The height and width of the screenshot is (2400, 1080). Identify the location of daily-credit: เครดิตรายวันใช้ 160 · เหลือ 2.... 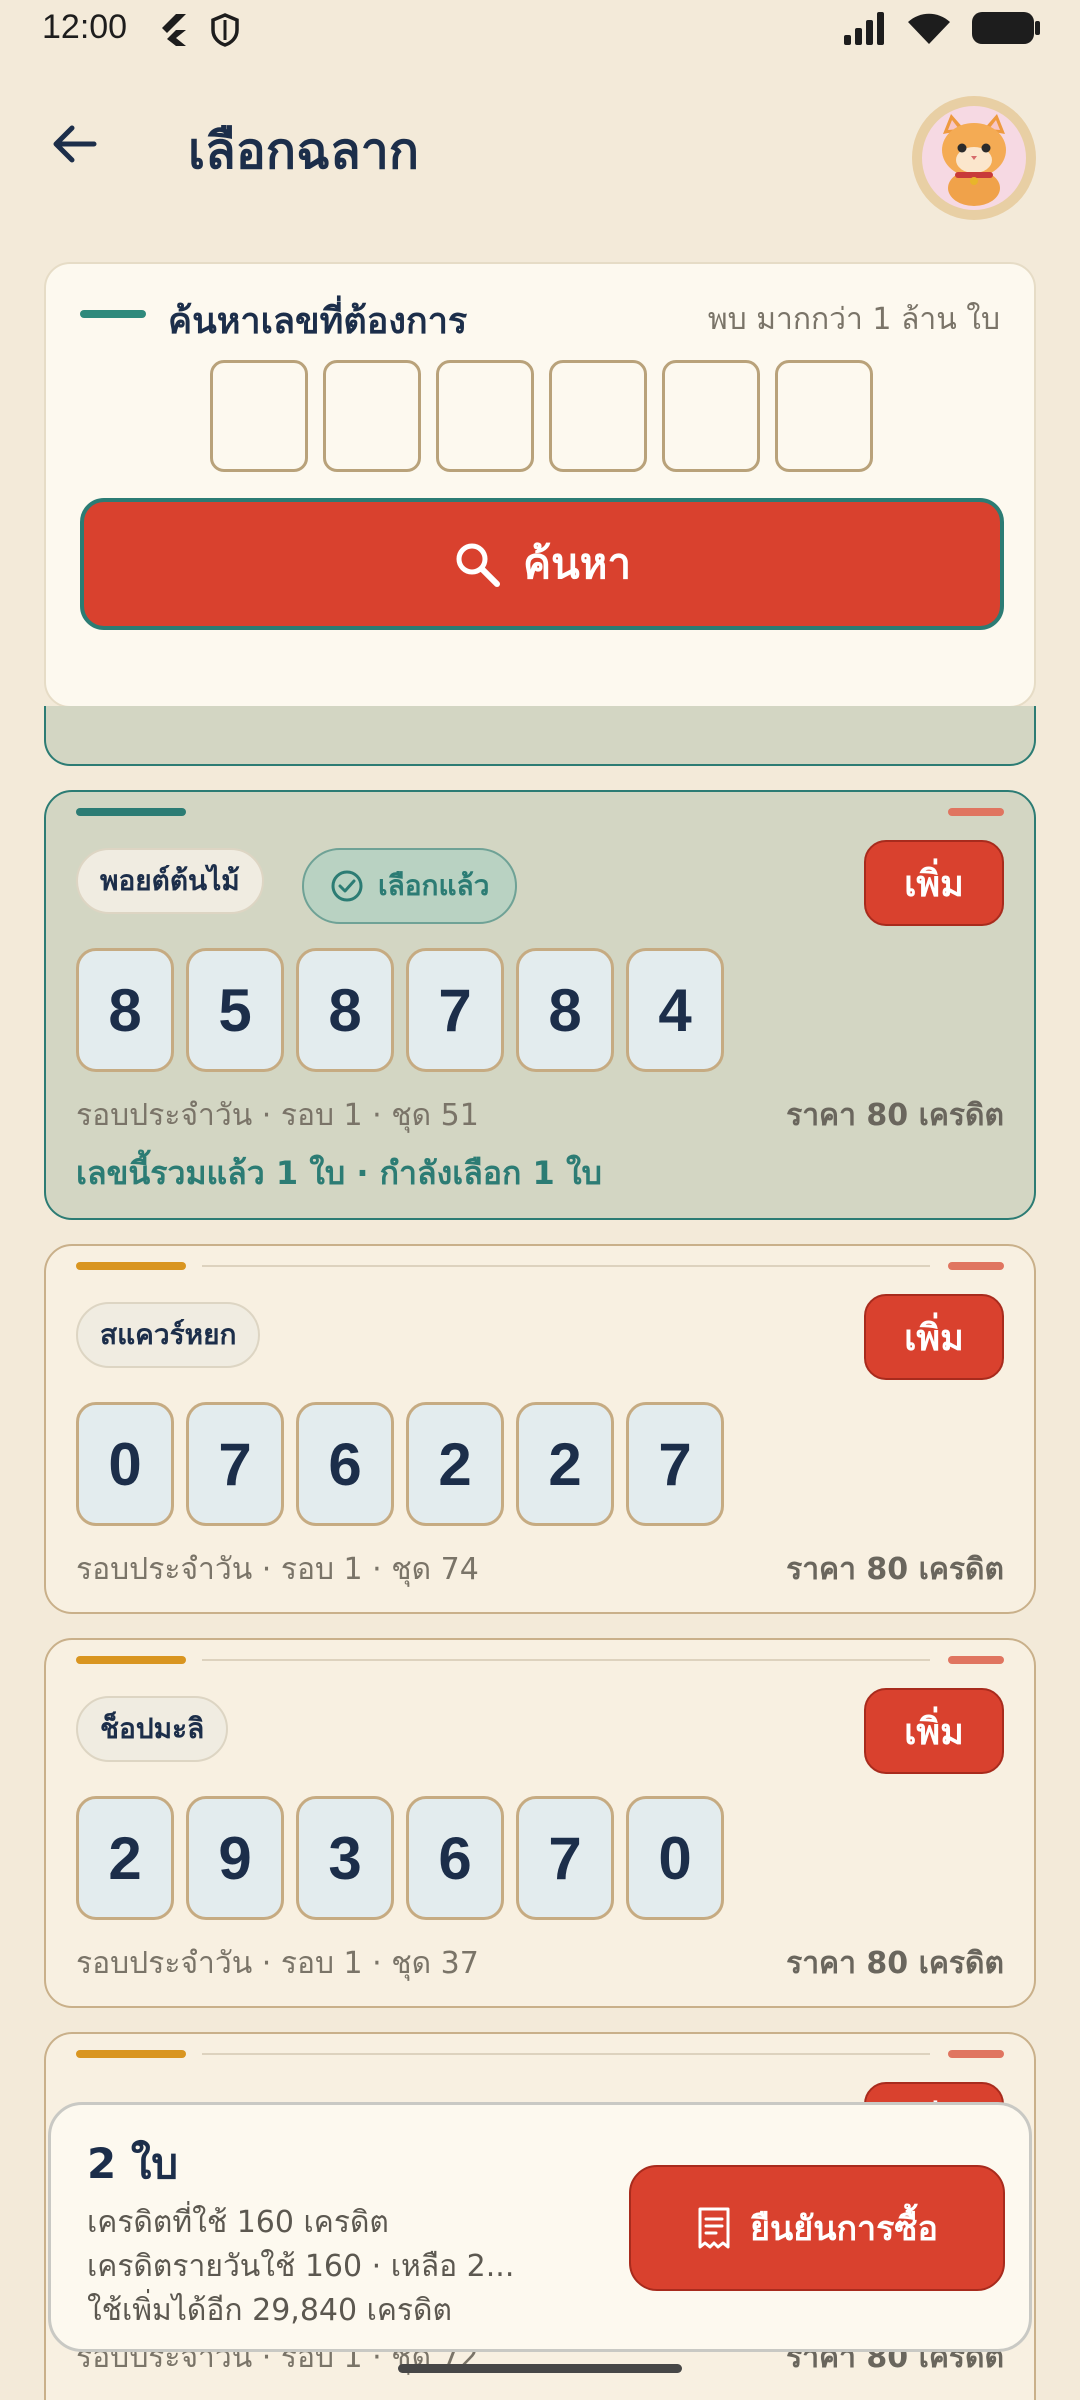
(301, 2266).